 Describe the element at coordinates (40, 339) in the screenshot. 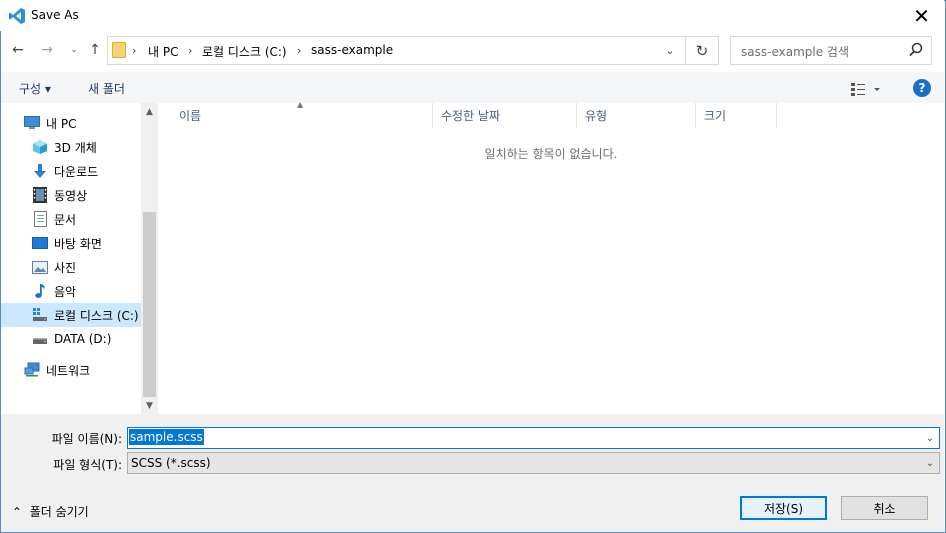

I see `drive-d-icon` at that location.